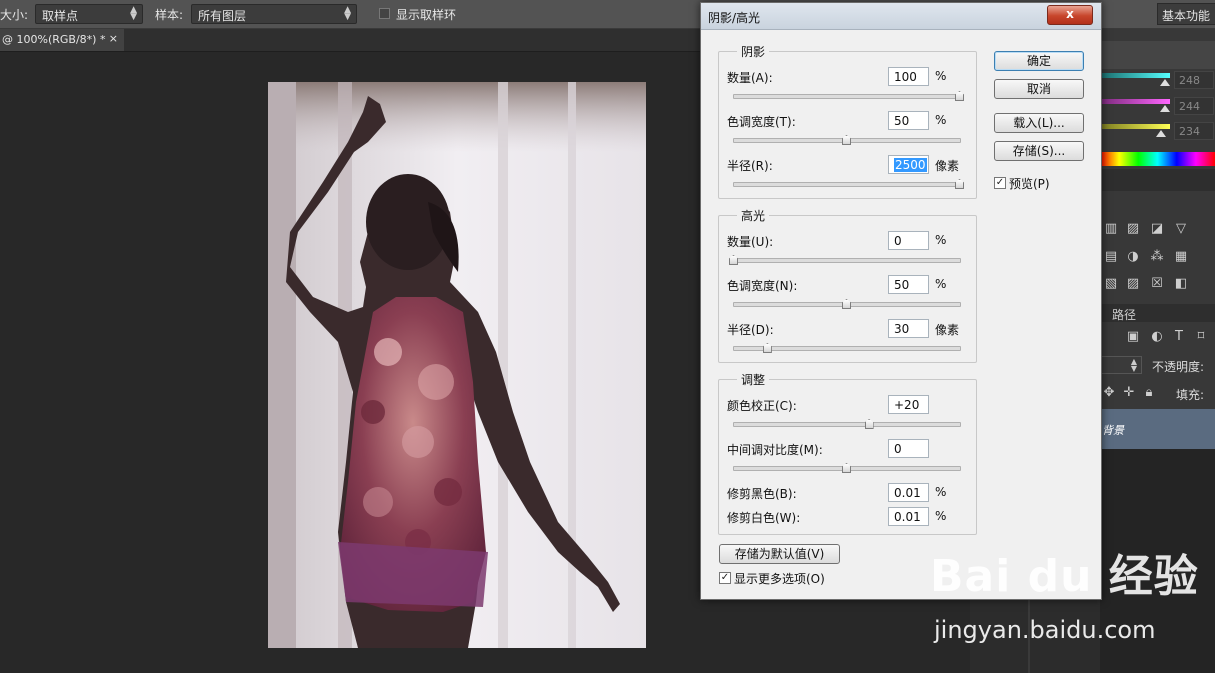 The image size is (1215, 673). I want to click on more-options-label: 显示更多选项(O), so click(779, 579).